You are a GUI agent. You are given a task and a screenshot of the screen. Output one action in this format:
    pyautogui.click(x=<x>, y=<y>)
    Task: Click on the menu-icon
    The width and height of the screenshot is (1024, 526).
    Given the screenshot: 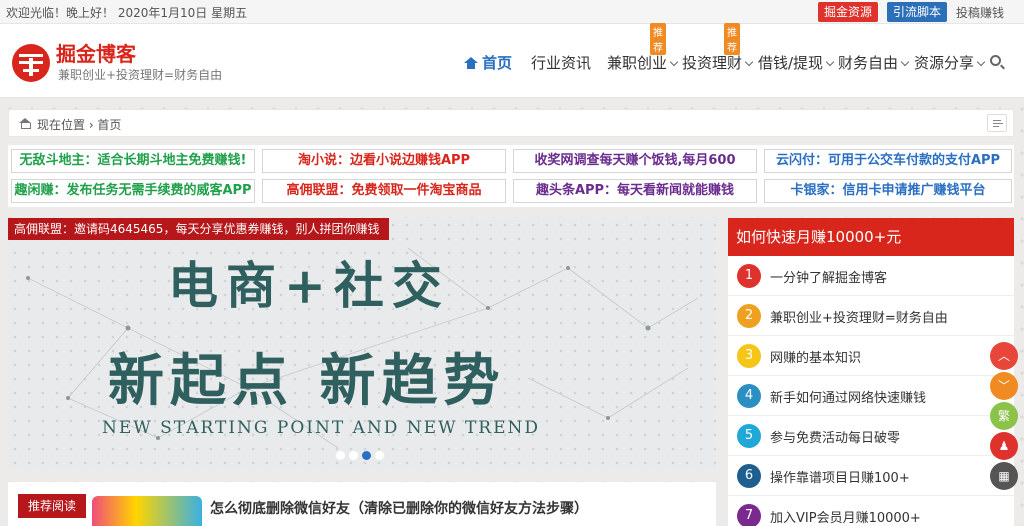 What is the action you would take?
    pyautogui.click(x=997, y=123)
    